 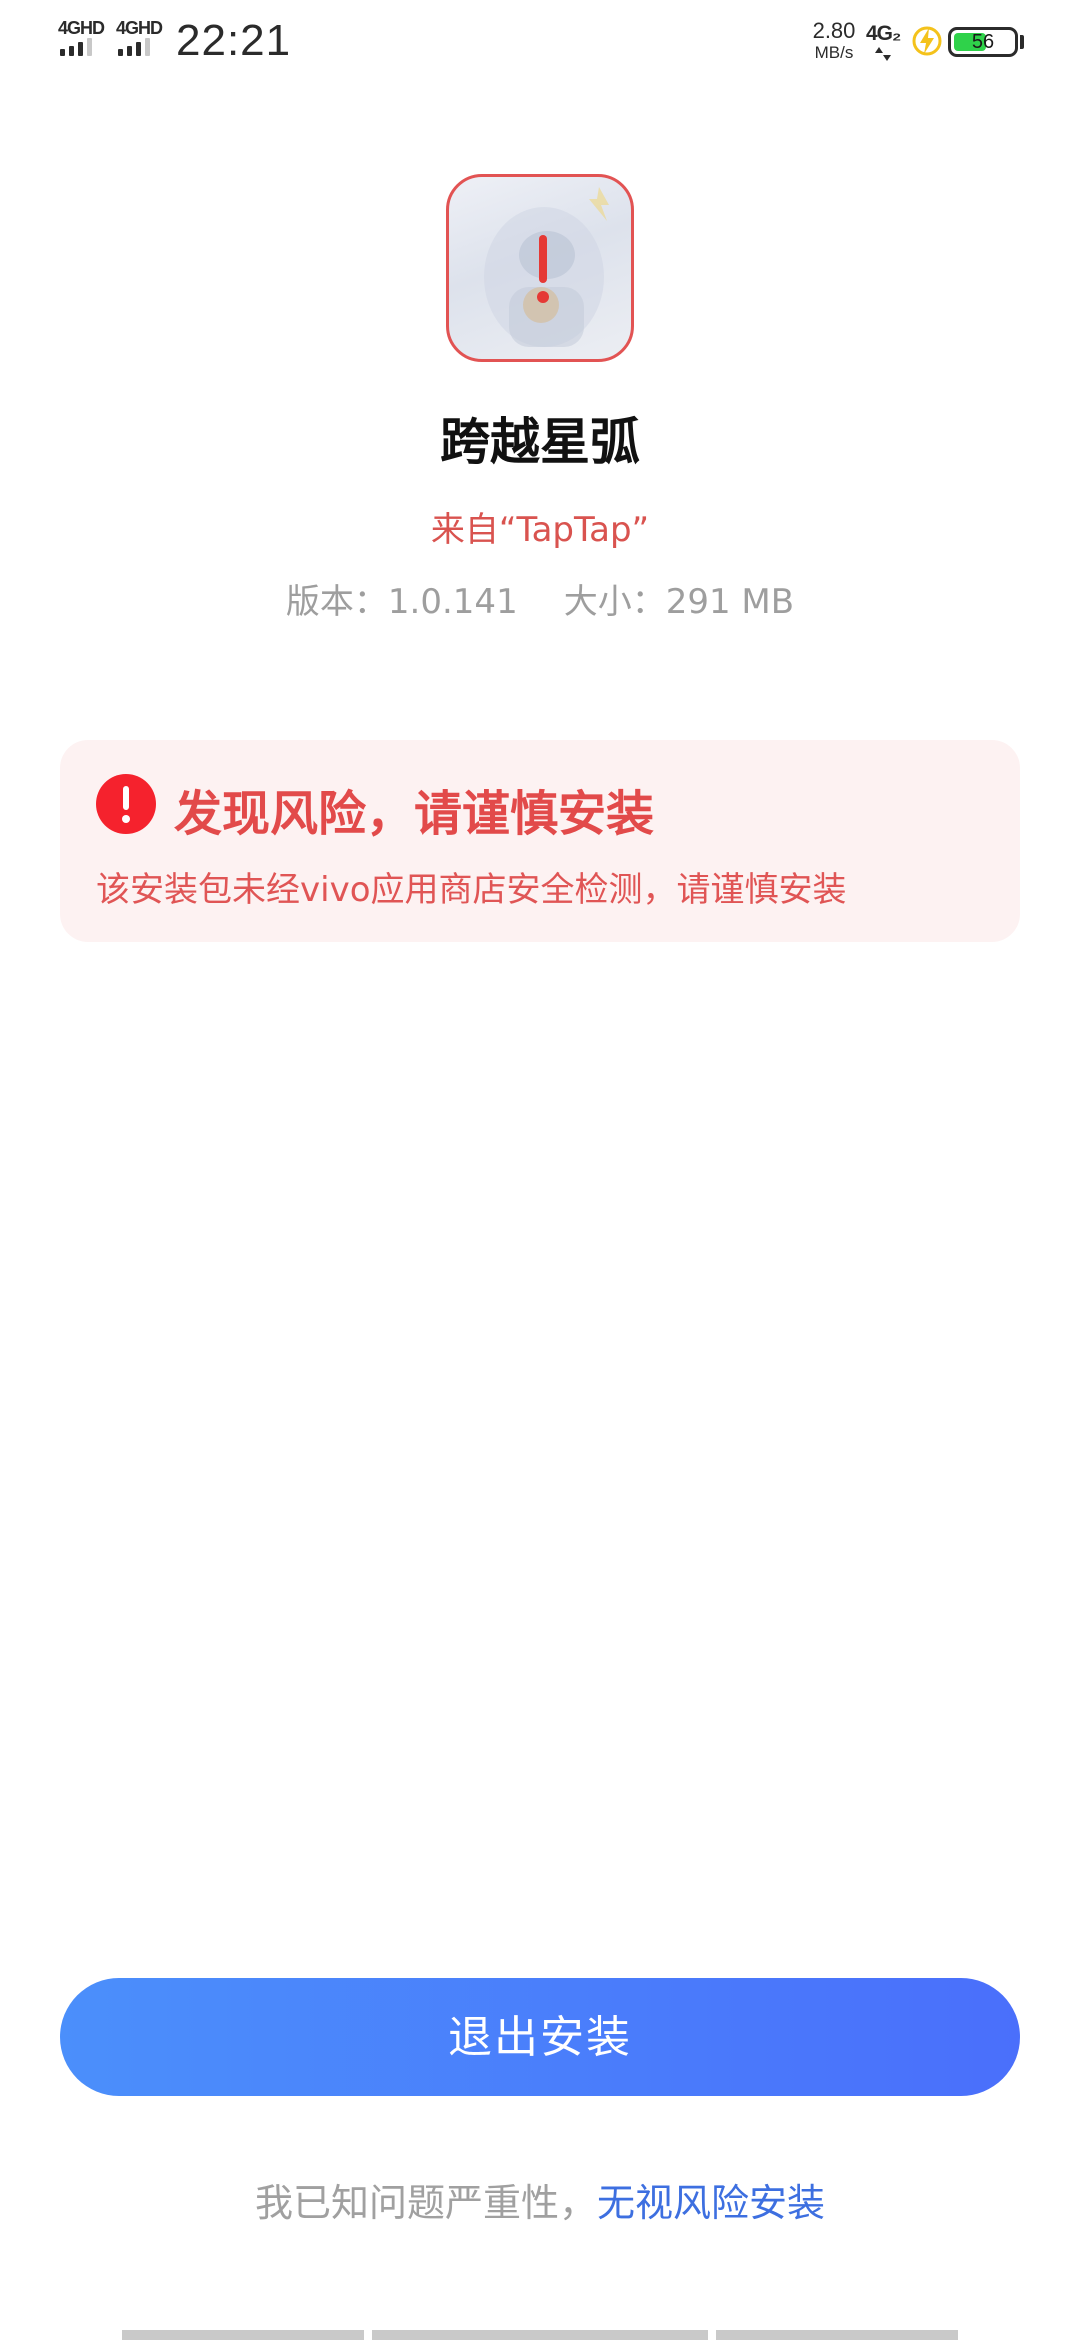 I want to click on nav-hint-bar-center, so click(x=540, y=2335).